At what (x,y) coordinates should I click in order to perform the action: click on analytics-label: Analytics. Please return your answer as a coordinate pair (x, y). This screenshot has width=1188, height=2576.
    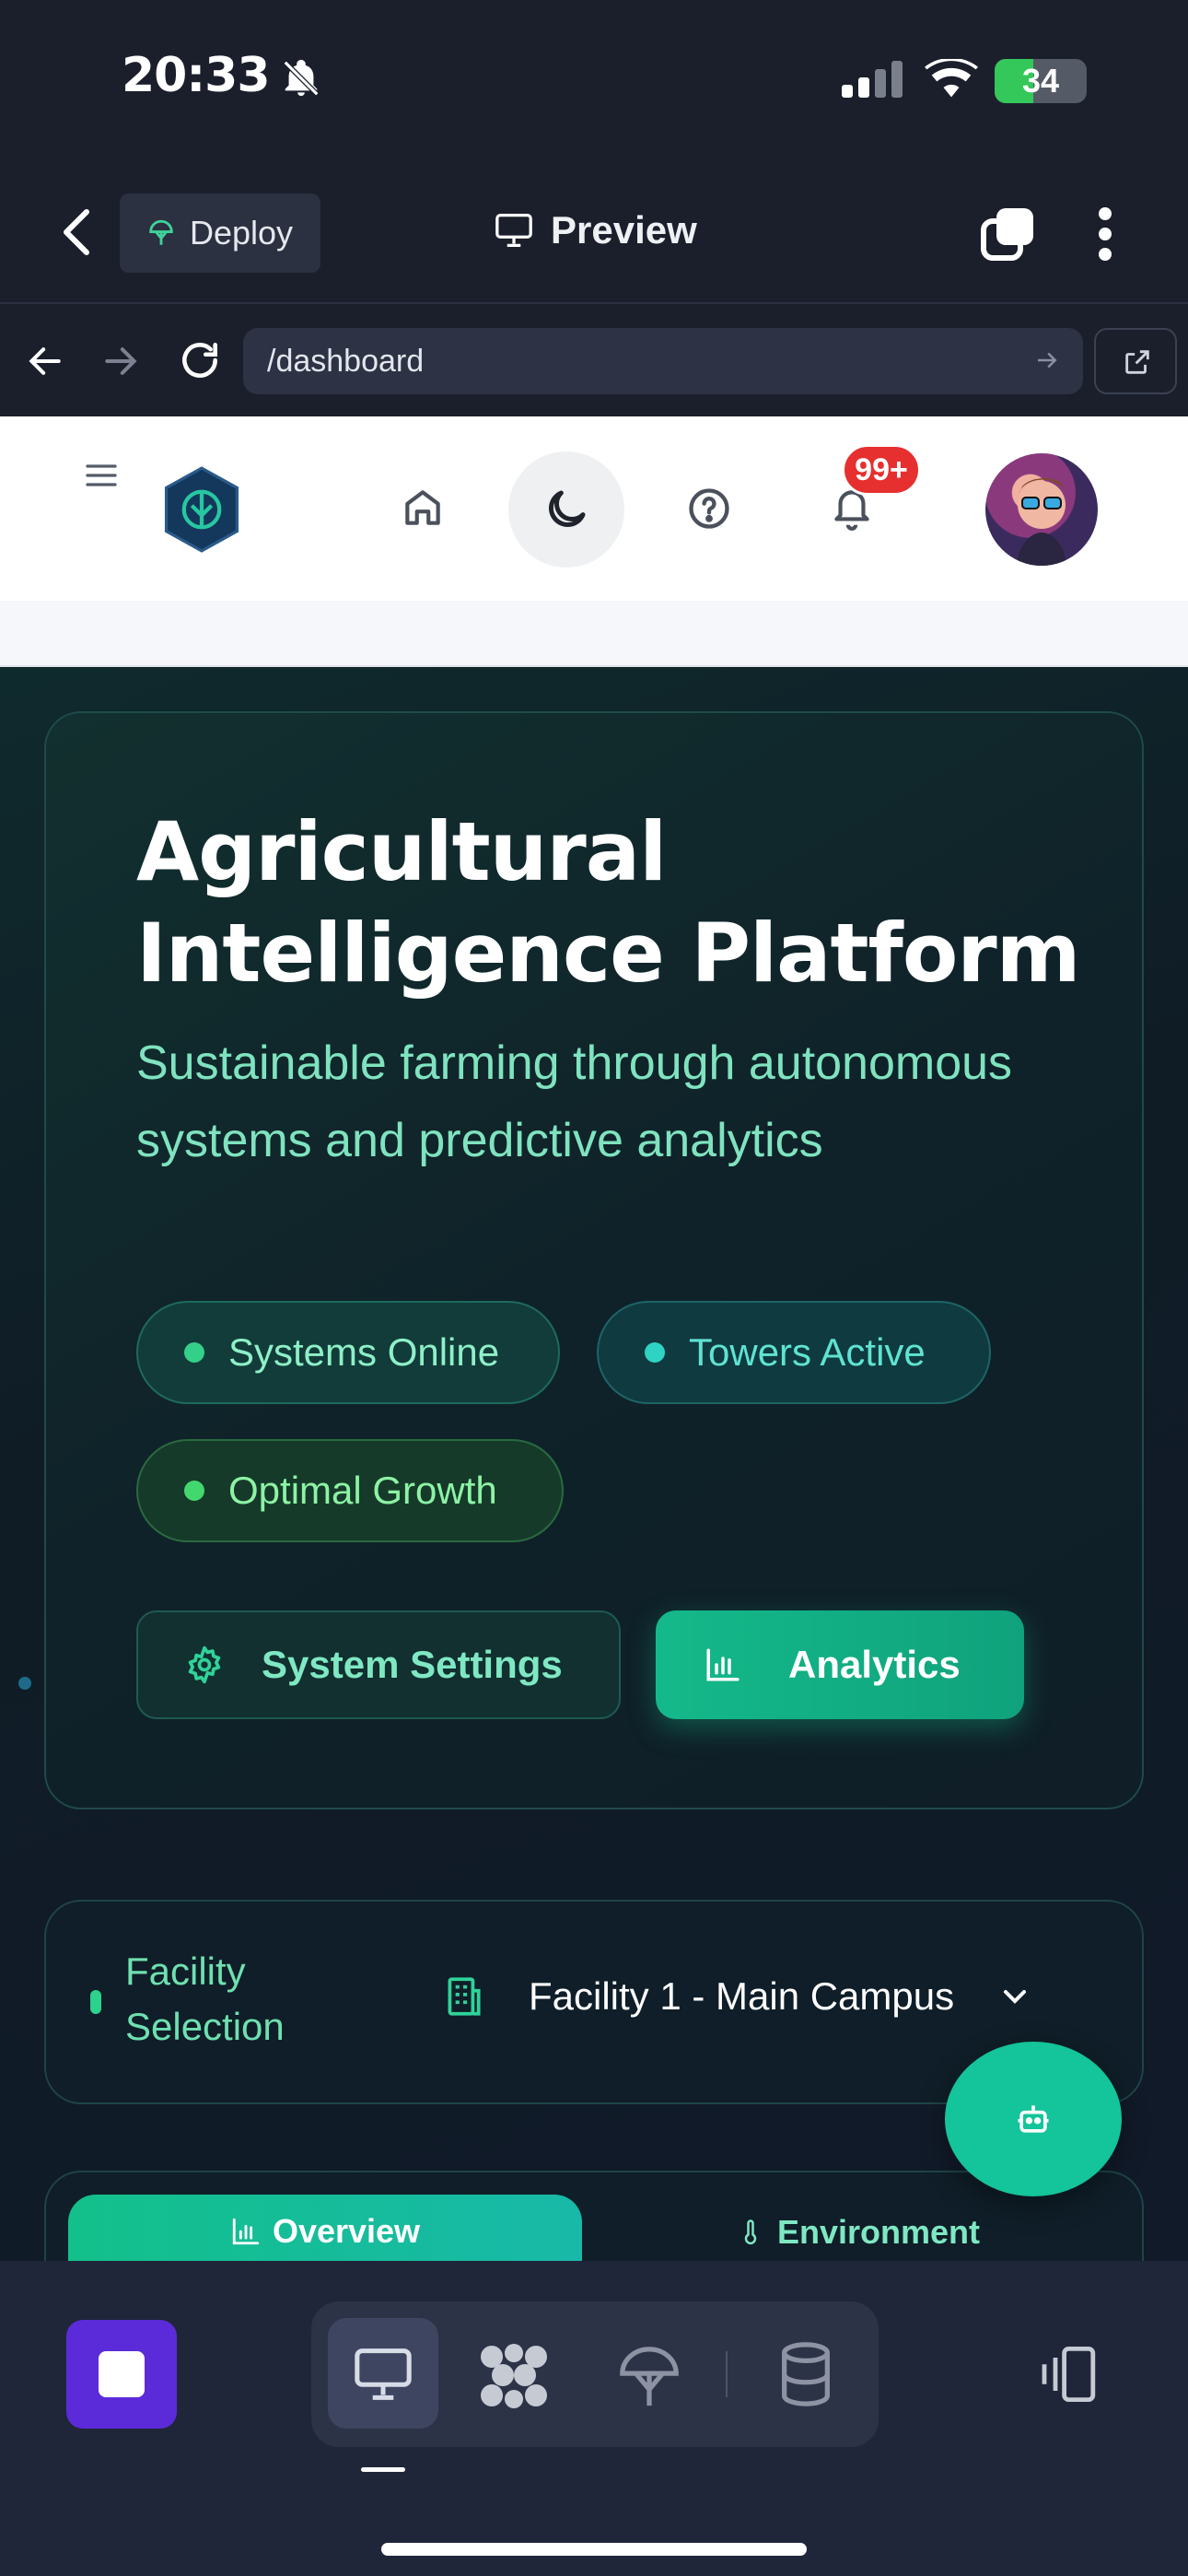
    Looking at the image, I should click on (874, 1664).